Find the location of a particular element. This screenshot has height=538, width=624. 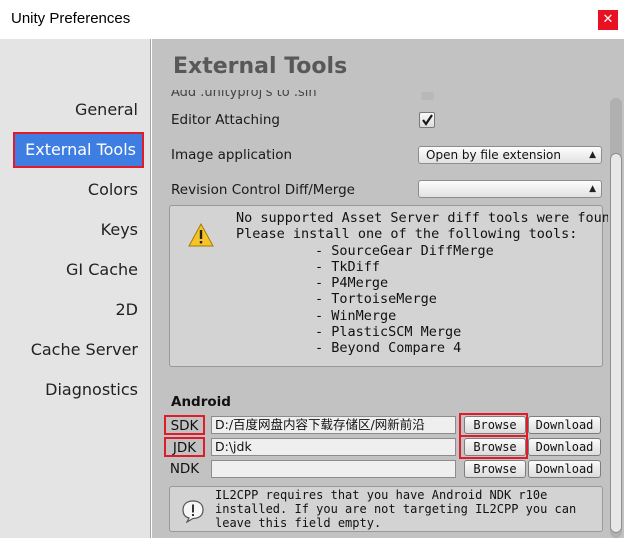

tool-item: - TkDiff is located at coordinates (348, 266).